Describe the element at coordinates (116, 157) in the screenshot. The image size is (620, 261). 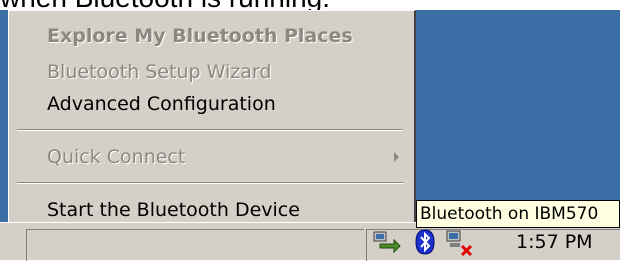
I see `menu-item-label: Quick Connect` at that location.